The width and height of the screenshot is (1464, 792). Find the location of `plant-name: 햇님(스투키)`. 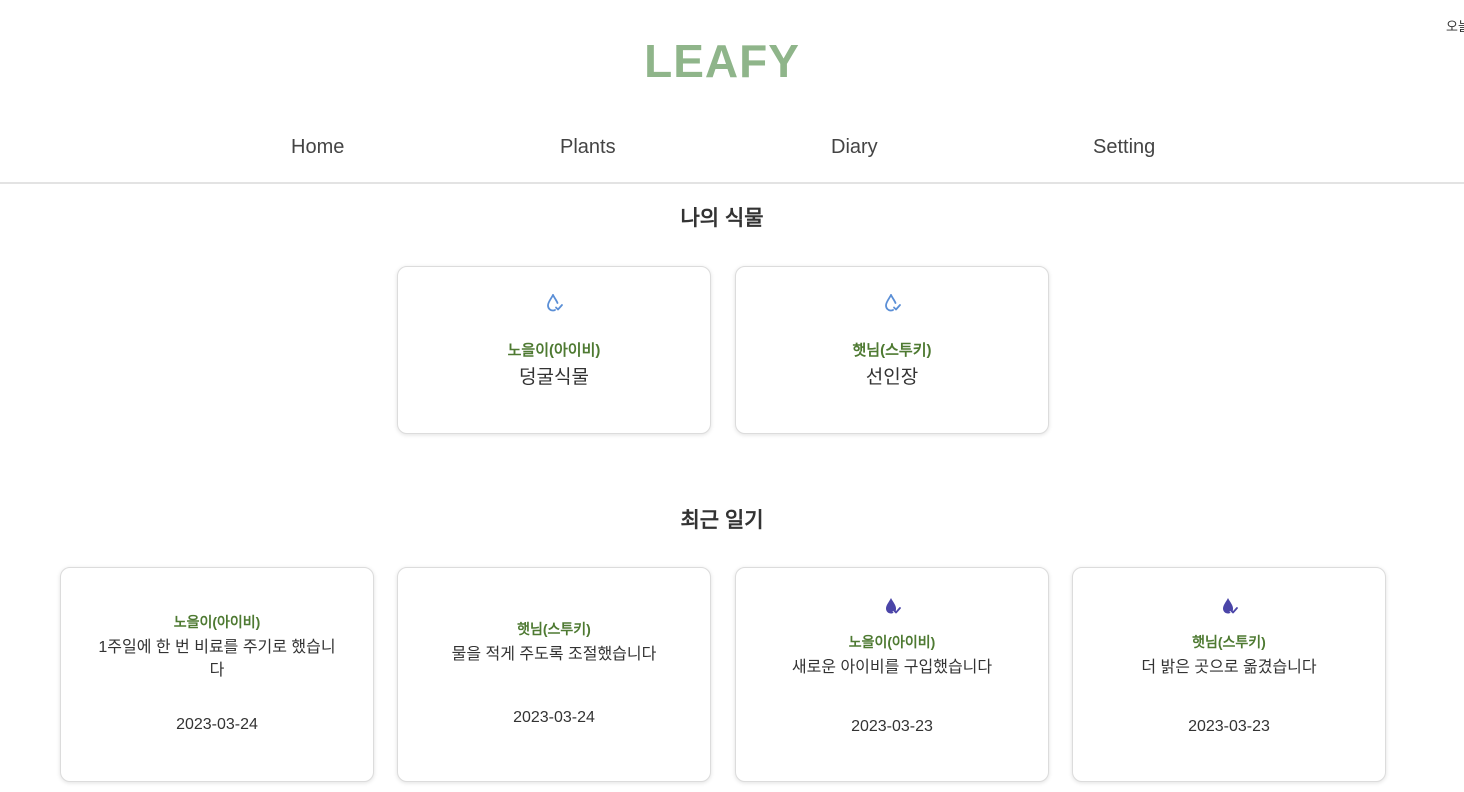

plant-name: 햇님(스투키) is located at coordinates (892, 350).